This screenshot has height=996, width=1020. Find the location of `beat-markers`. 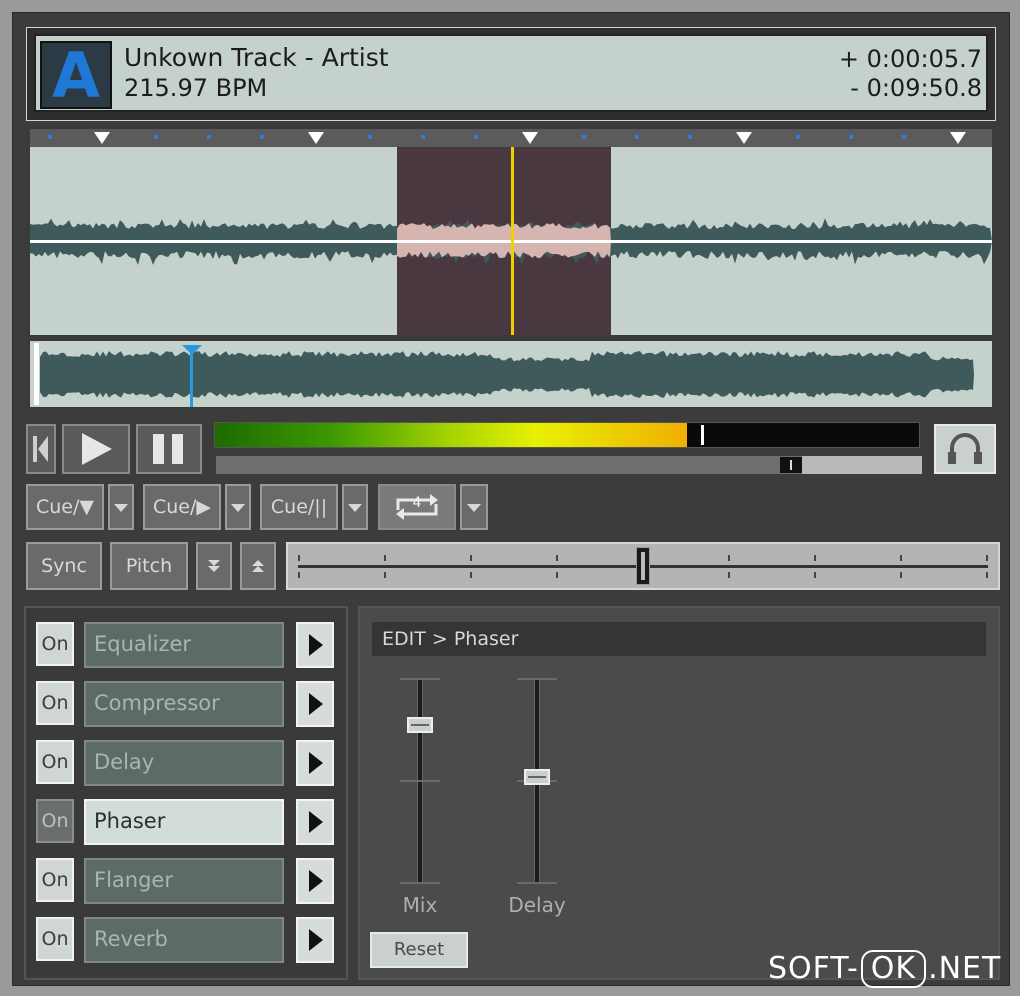

beat-markers is located at coordinates (507, 138).